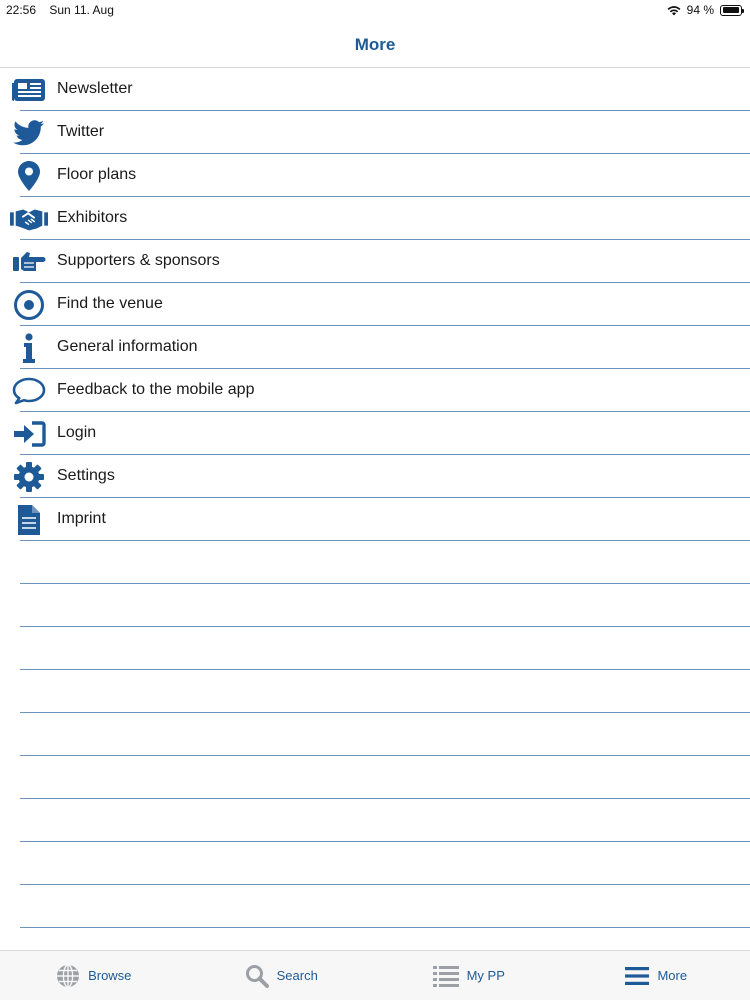 The width and height of the screenshot is (750, 1000). Describe the element at coordinates (29, 262) in the screenshot. I see `pointing-hand-icon` at that location.